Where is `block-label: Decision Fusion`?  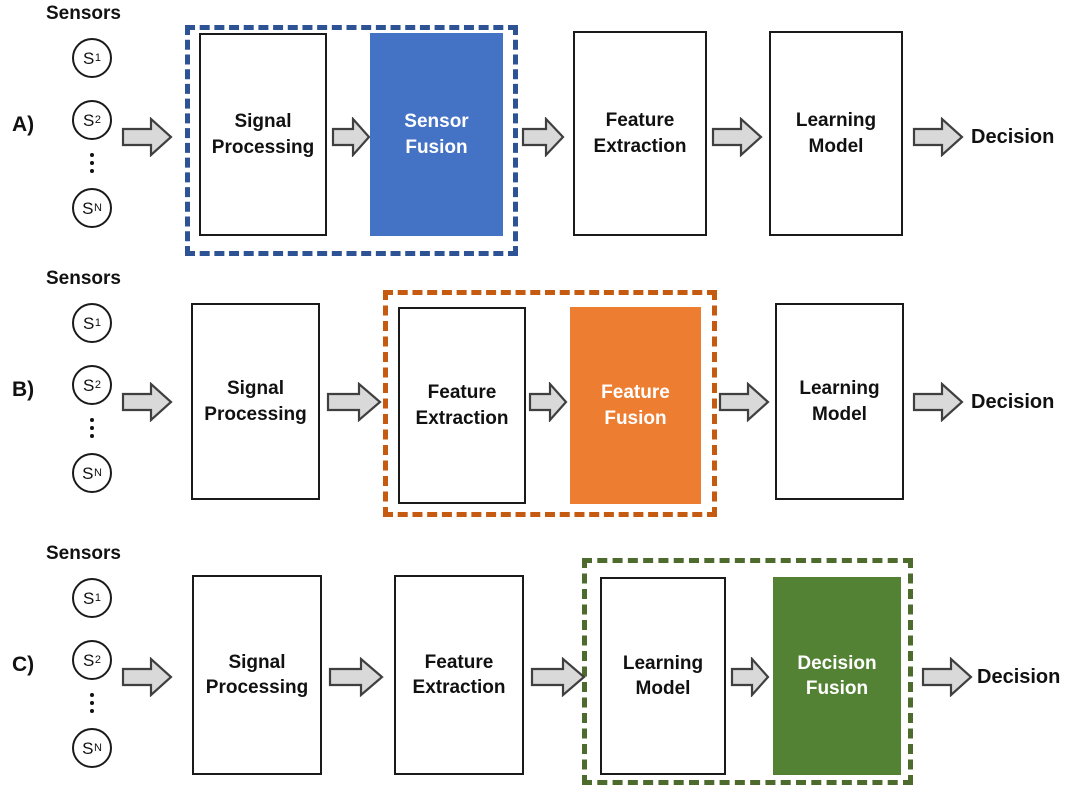
block-label: Decision Fusion is located at coordinates (837, 675).